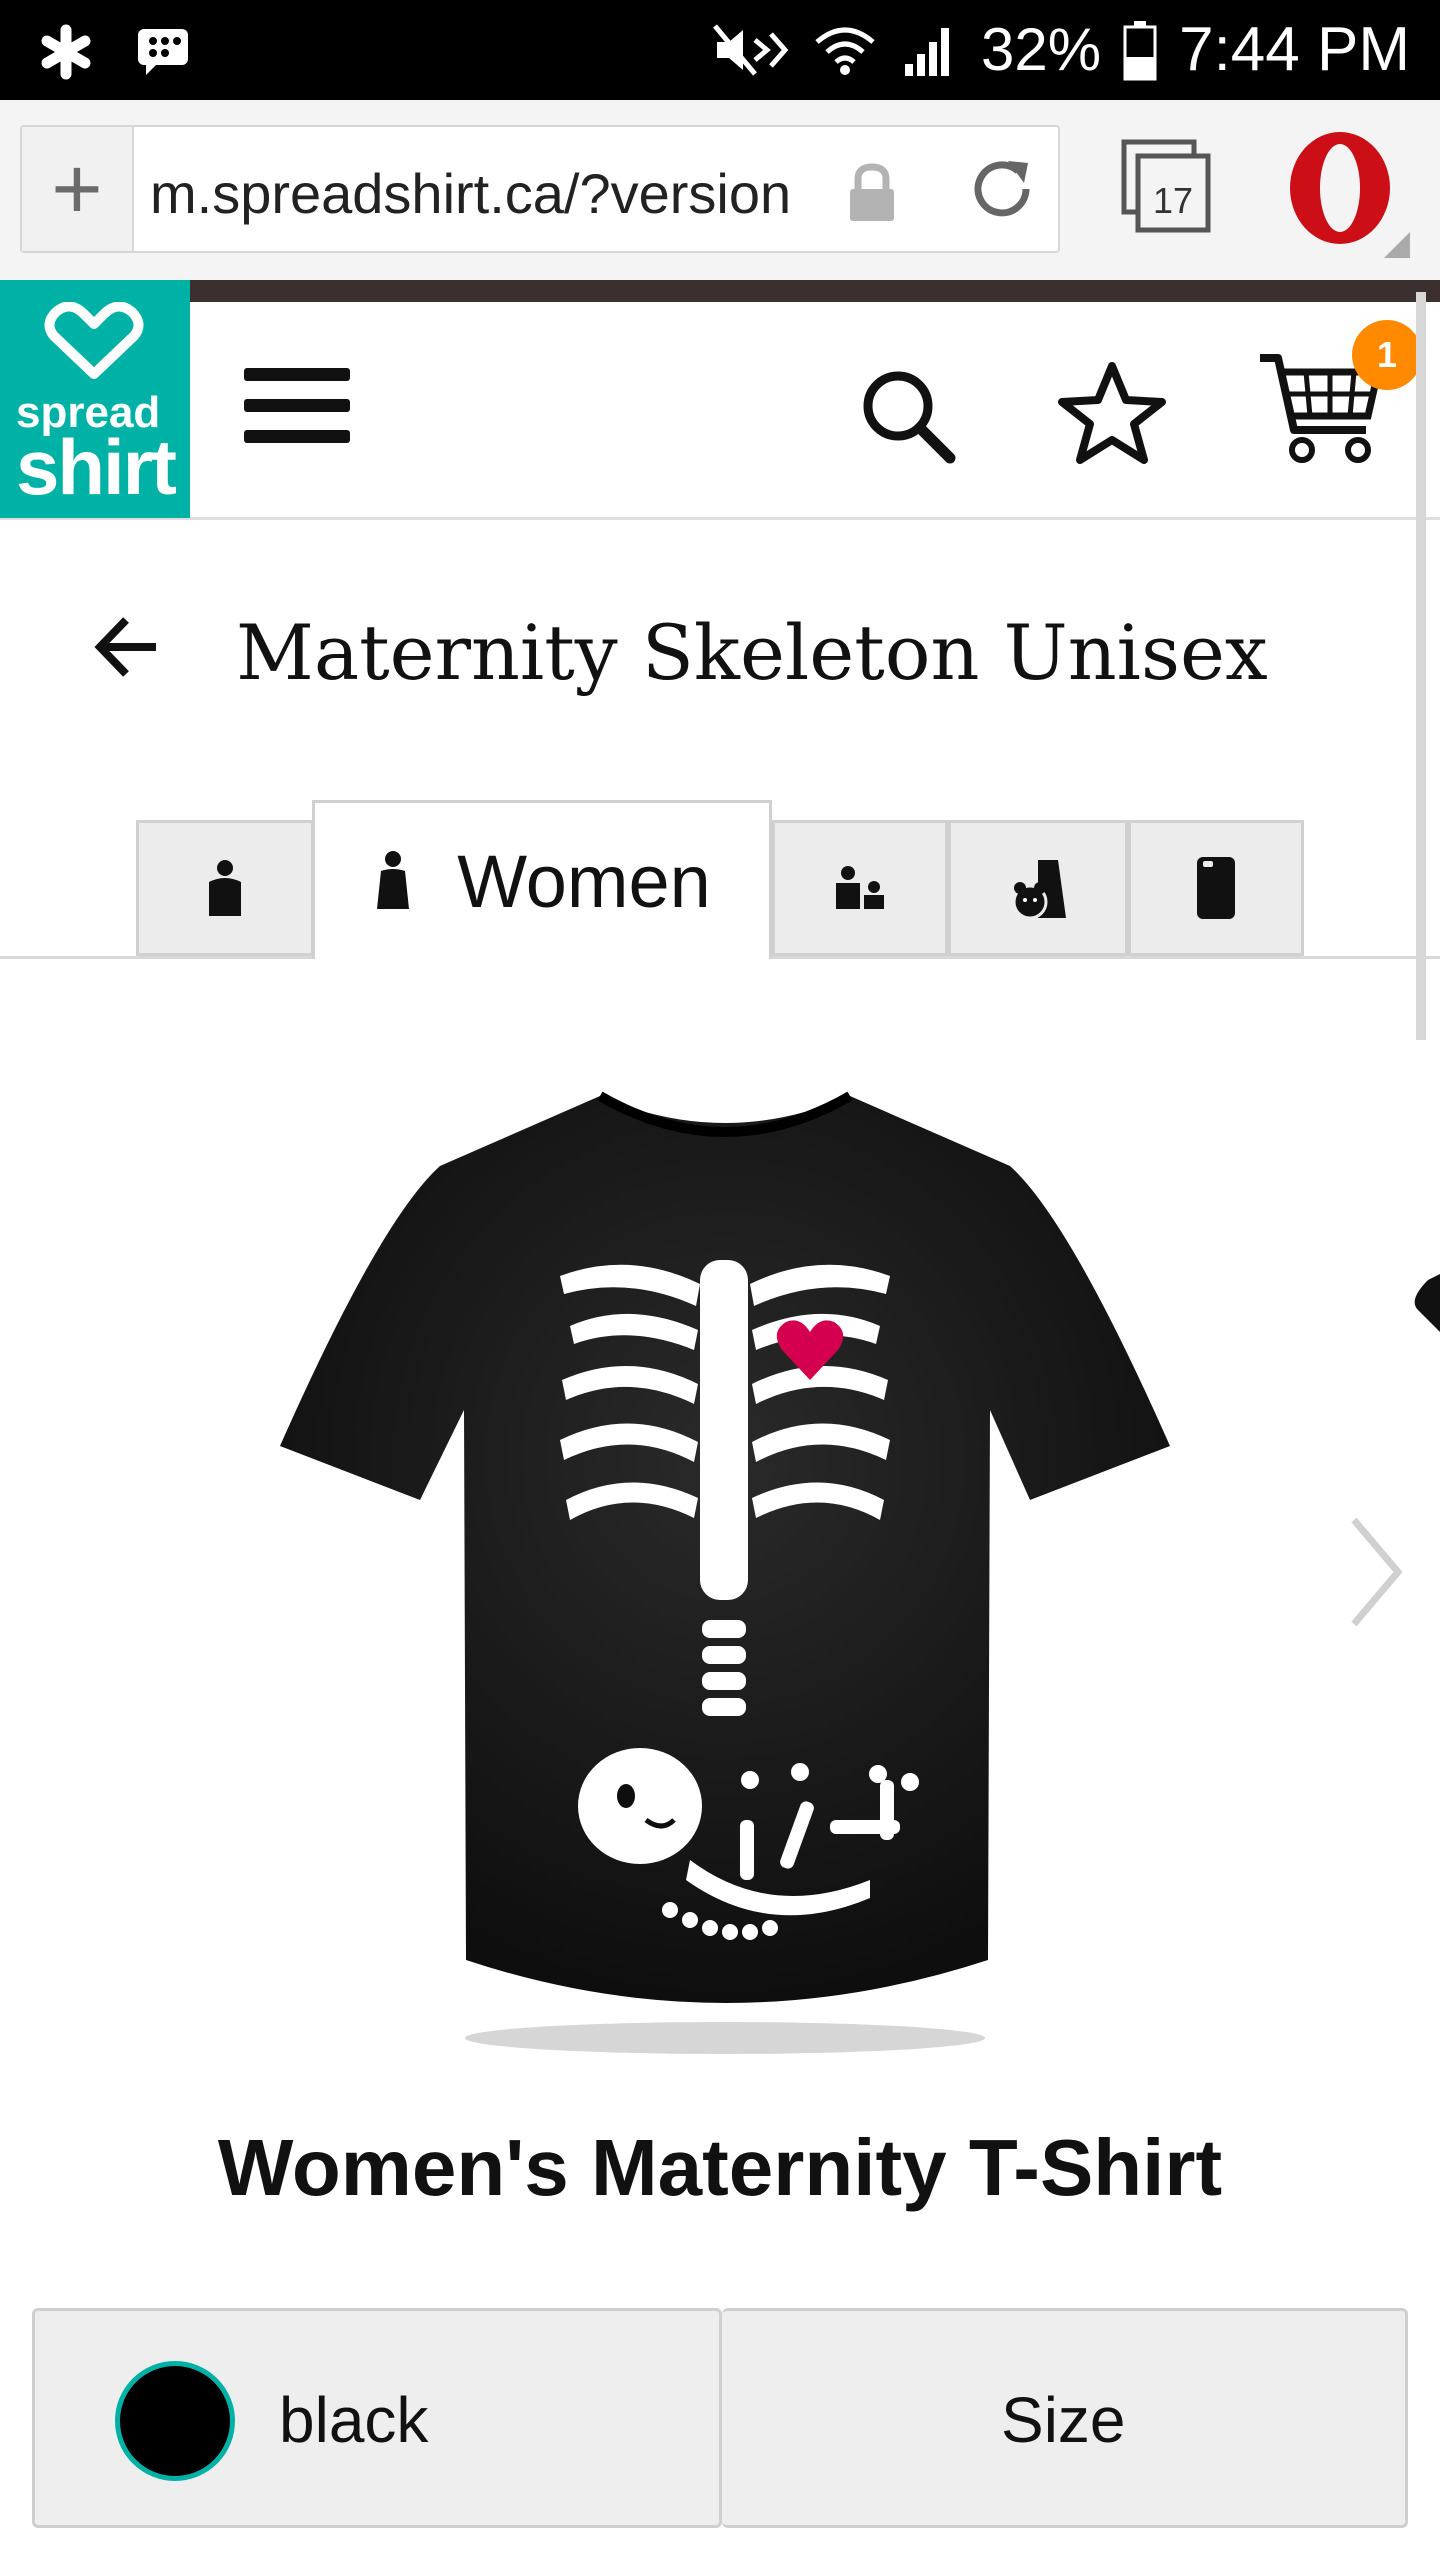 This screenshot has width=1440, height=2560. I want to click on status-right: 32% 7:44 PM, so click(1060, 49).